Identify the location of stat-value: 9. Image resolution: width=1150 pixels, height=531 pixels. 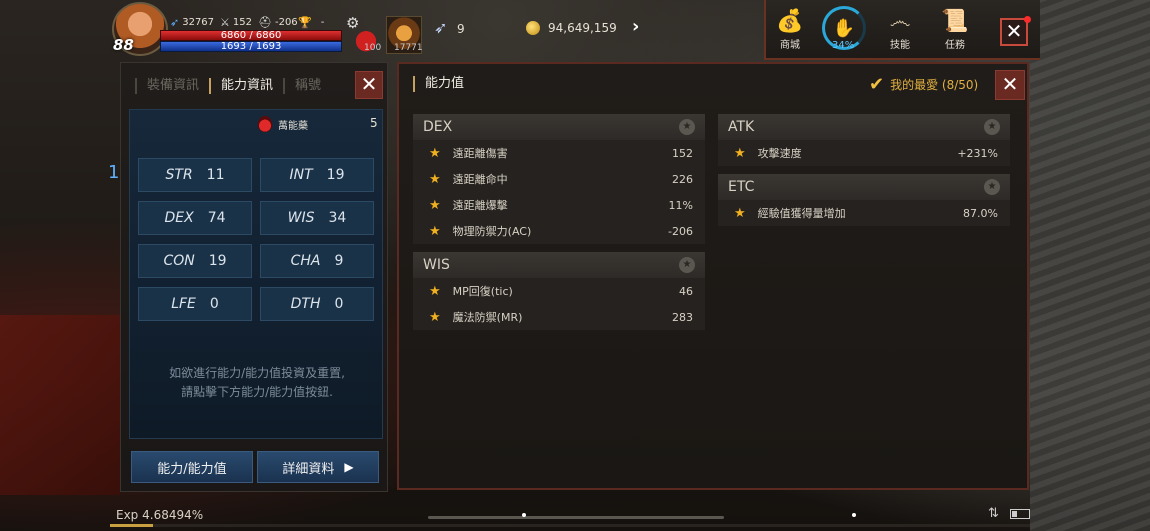
(339, 261).